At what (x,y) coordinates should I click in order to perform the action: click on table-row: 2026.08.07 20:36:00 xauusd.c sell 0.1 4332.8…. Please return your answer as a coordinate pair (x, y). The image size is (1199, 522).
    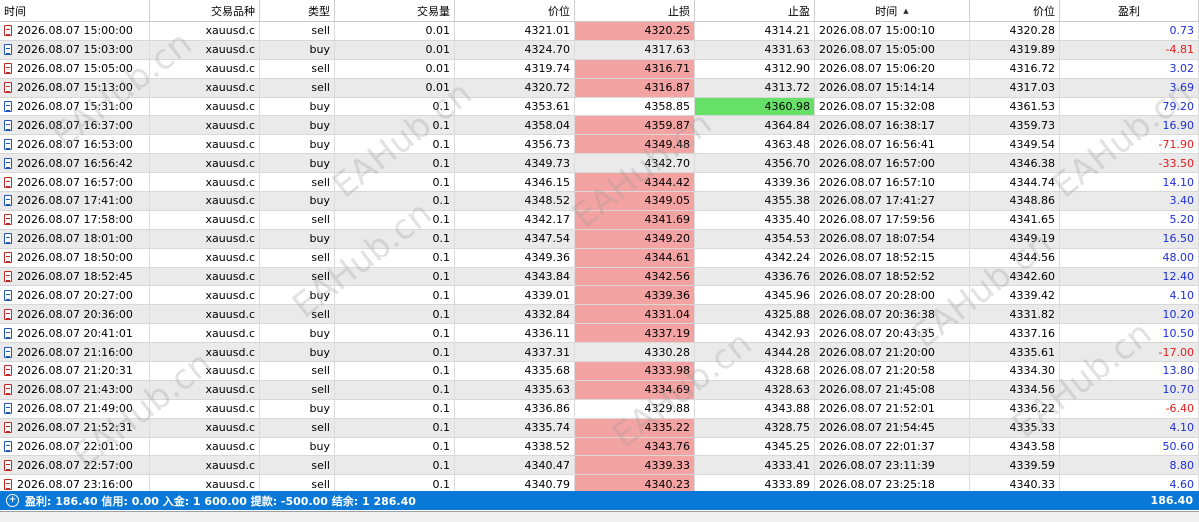
    Looking at the image, I should click on (599, 315).